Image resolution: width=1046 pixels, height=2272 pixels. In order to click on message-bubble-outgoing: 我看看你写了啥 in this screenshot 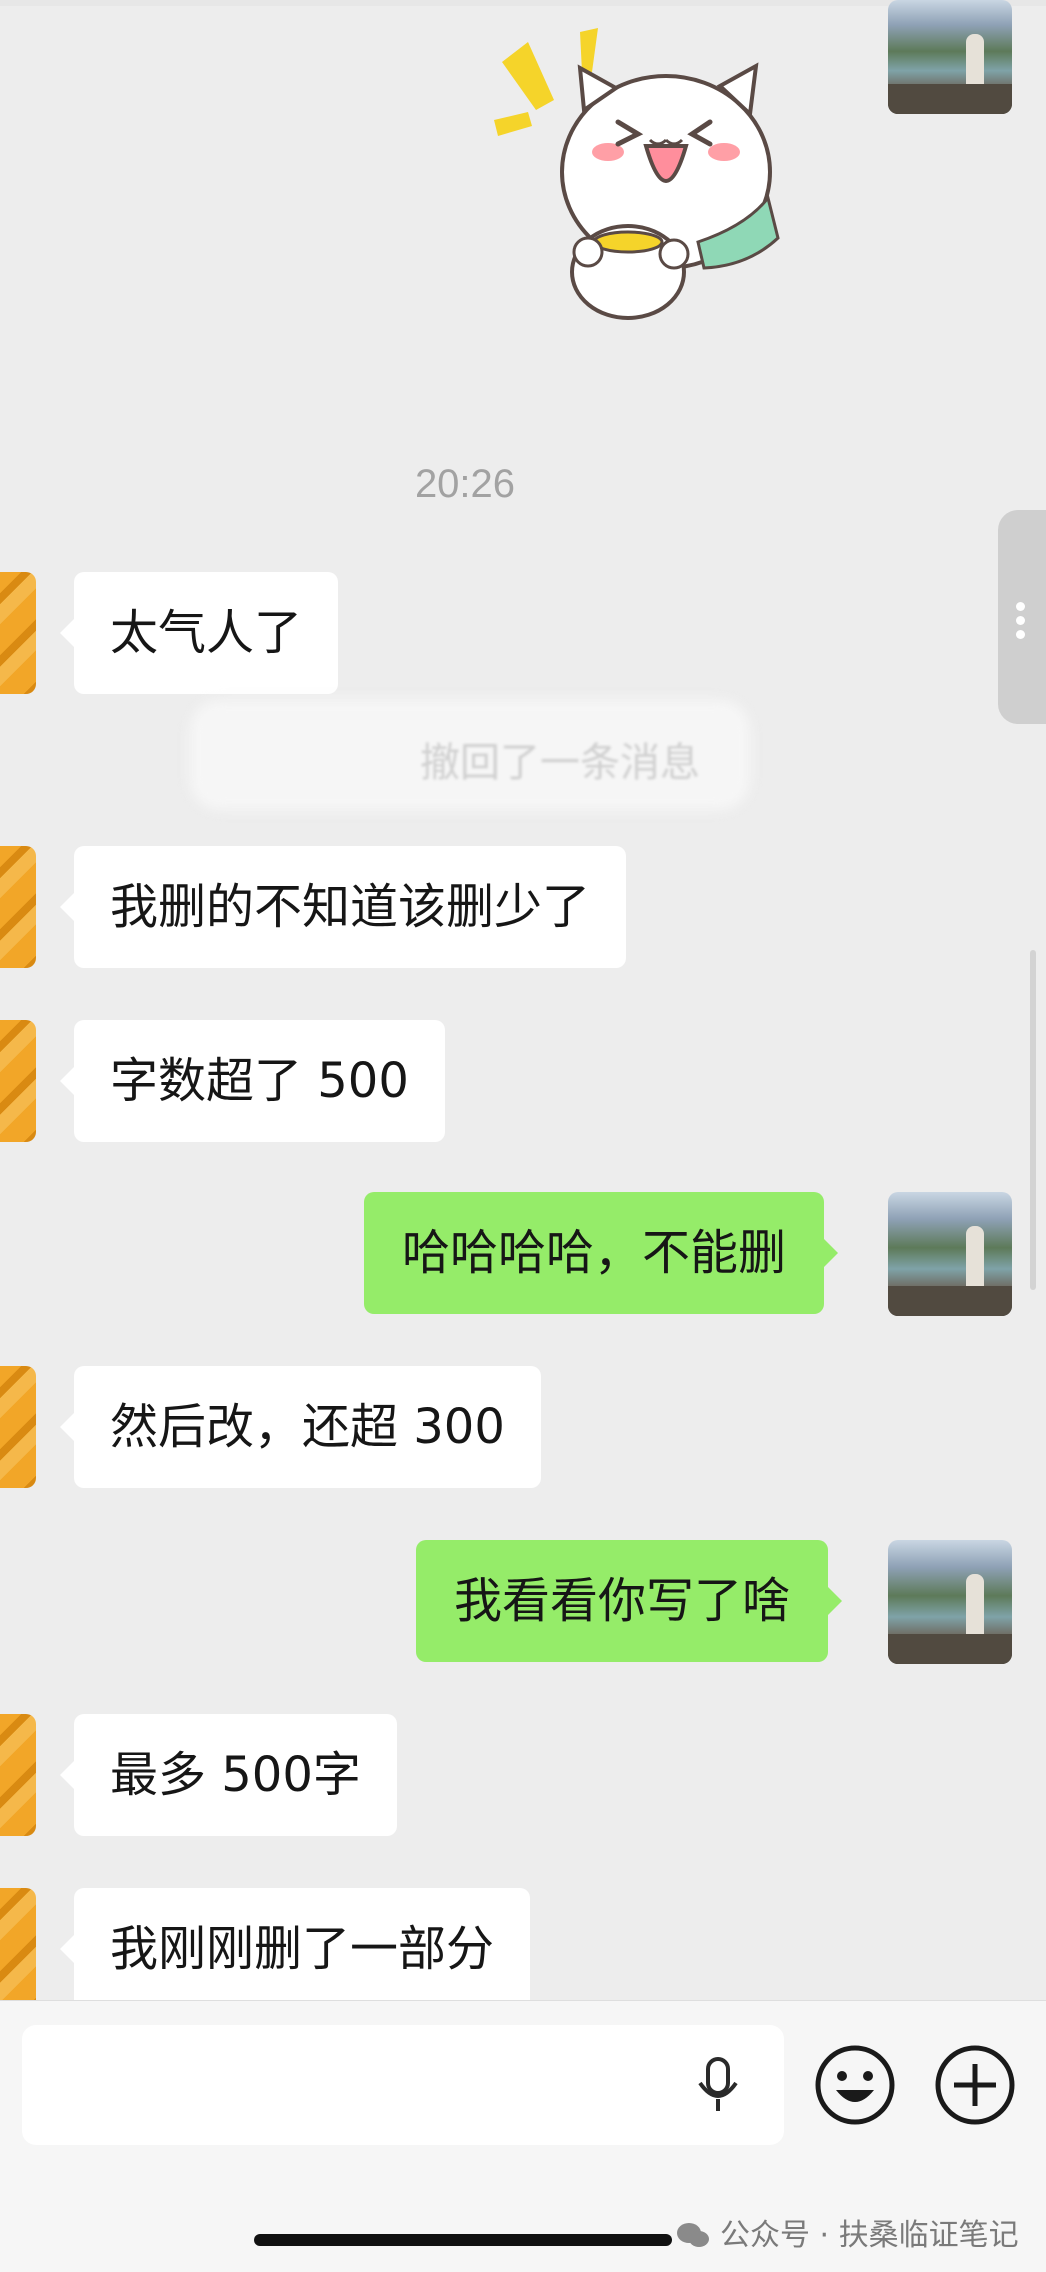, I will do `click(629, 1601)`.